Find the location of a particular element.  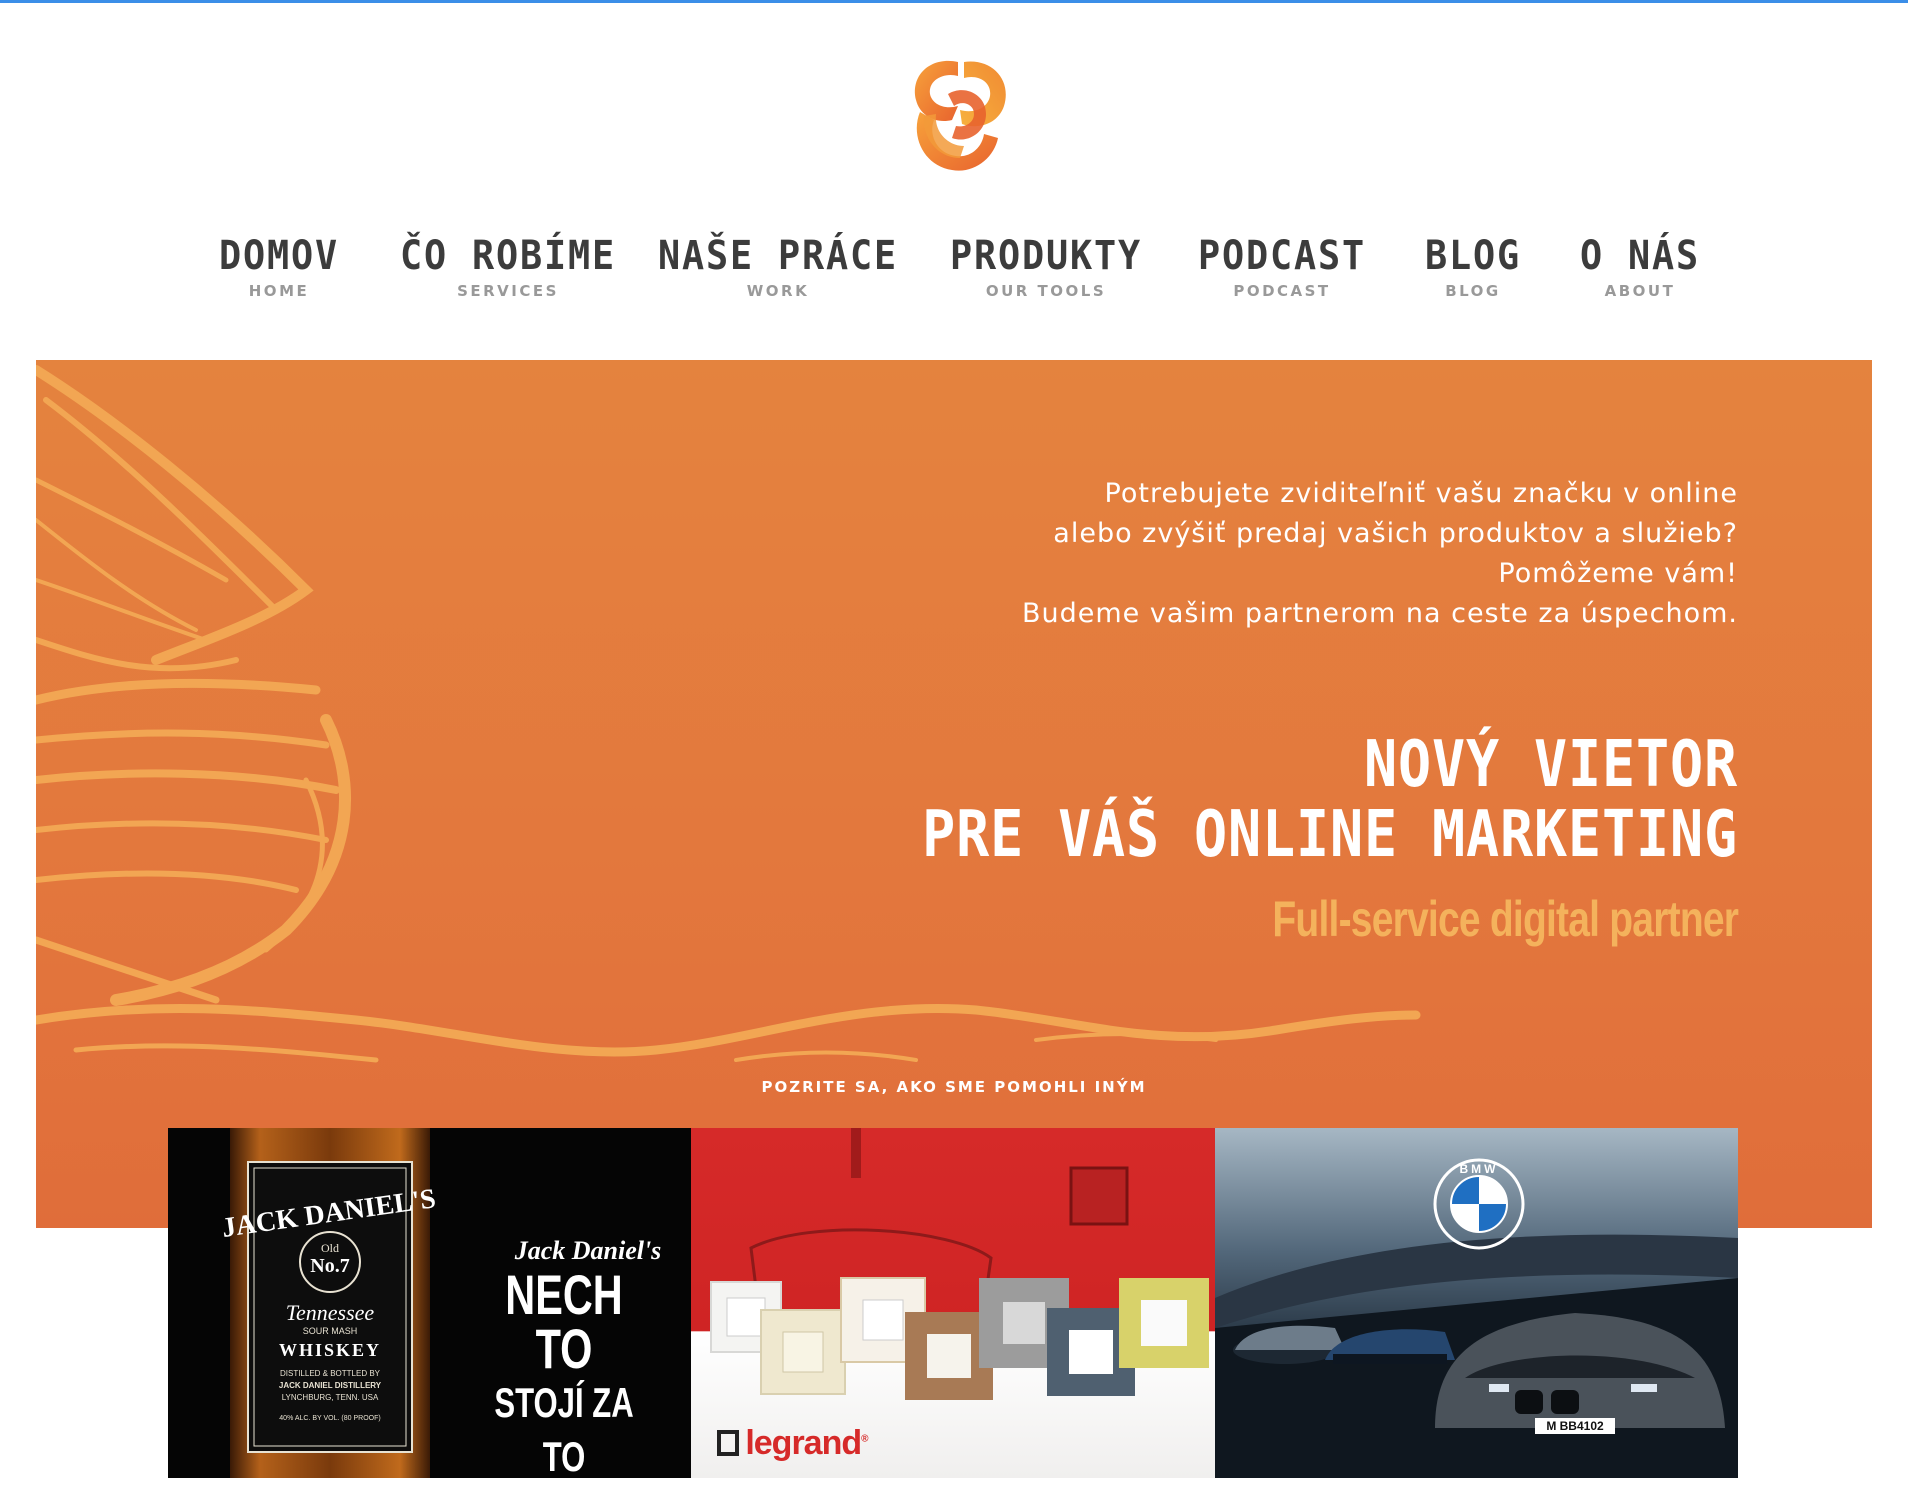

nav-label: BLOG is located at coordinates (1473, 256).